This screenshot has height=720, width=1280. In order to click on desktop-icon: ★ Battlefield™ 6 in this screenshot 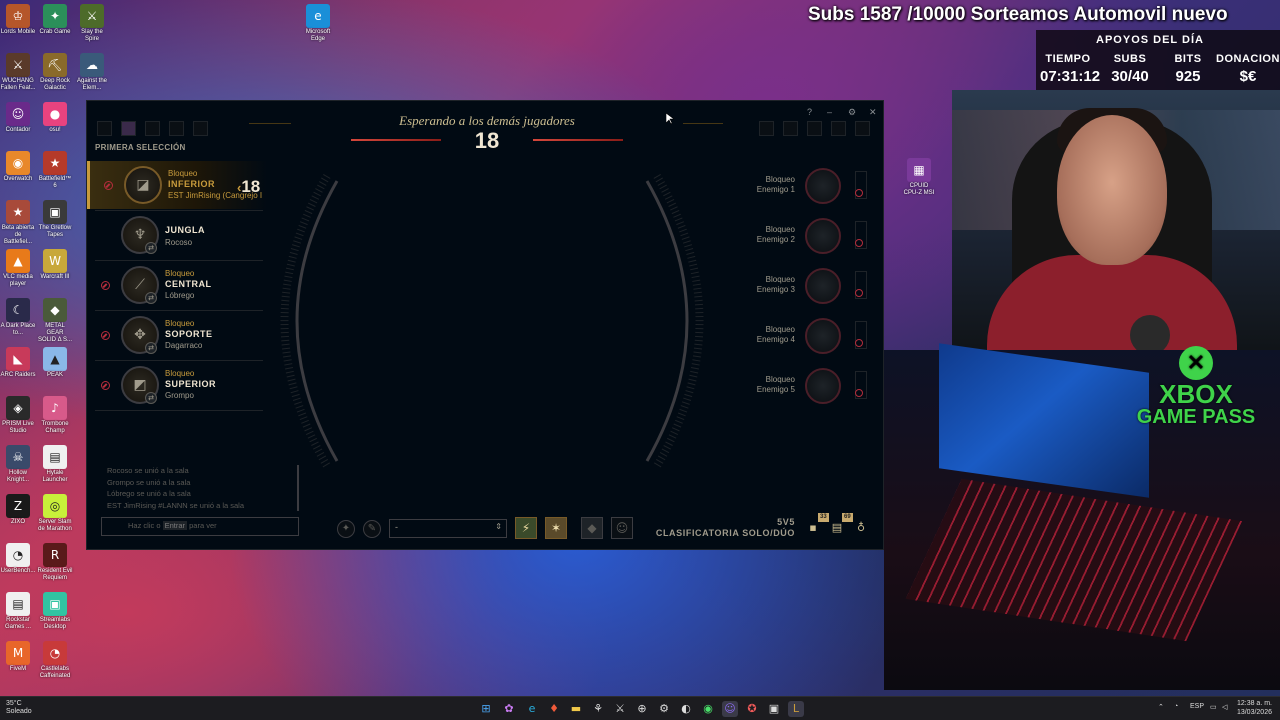, I will do `click(55, 170)`.